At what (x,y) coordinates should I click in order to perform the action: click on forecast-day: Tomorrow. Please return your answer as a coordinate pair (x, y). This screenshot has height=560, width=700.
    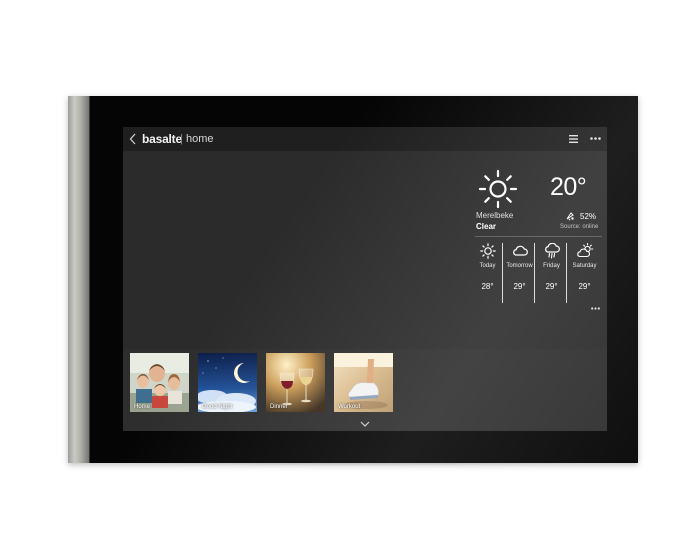
    Looking at the image, I should click on (519, 266).